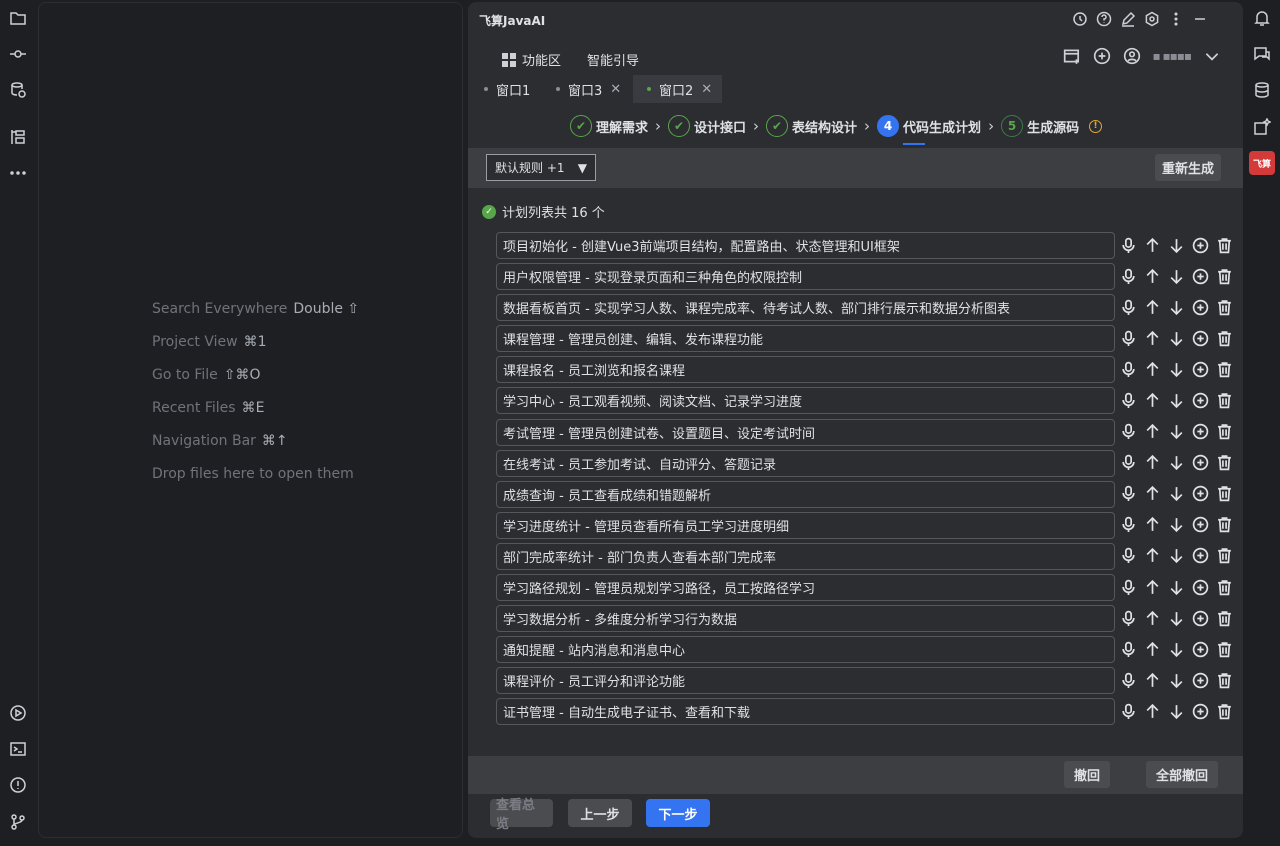  Describe the element at coordinates (18, 90) in the screenshot. I see `database-changes-icon` at that location.